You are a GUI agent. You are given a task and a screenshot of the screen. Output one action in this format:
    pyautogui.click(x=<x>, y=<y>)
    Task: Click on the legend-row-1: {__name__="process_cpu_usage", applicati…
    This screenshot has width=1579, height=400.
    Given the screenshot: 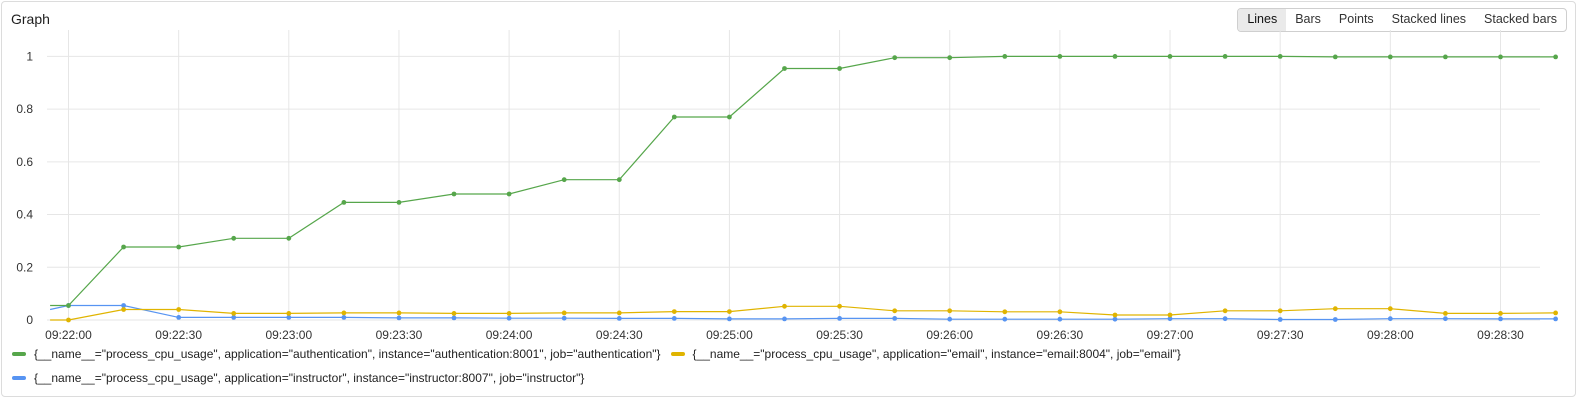 What is the action you would take?
    pyautogui.click(x=601, y=354)
    